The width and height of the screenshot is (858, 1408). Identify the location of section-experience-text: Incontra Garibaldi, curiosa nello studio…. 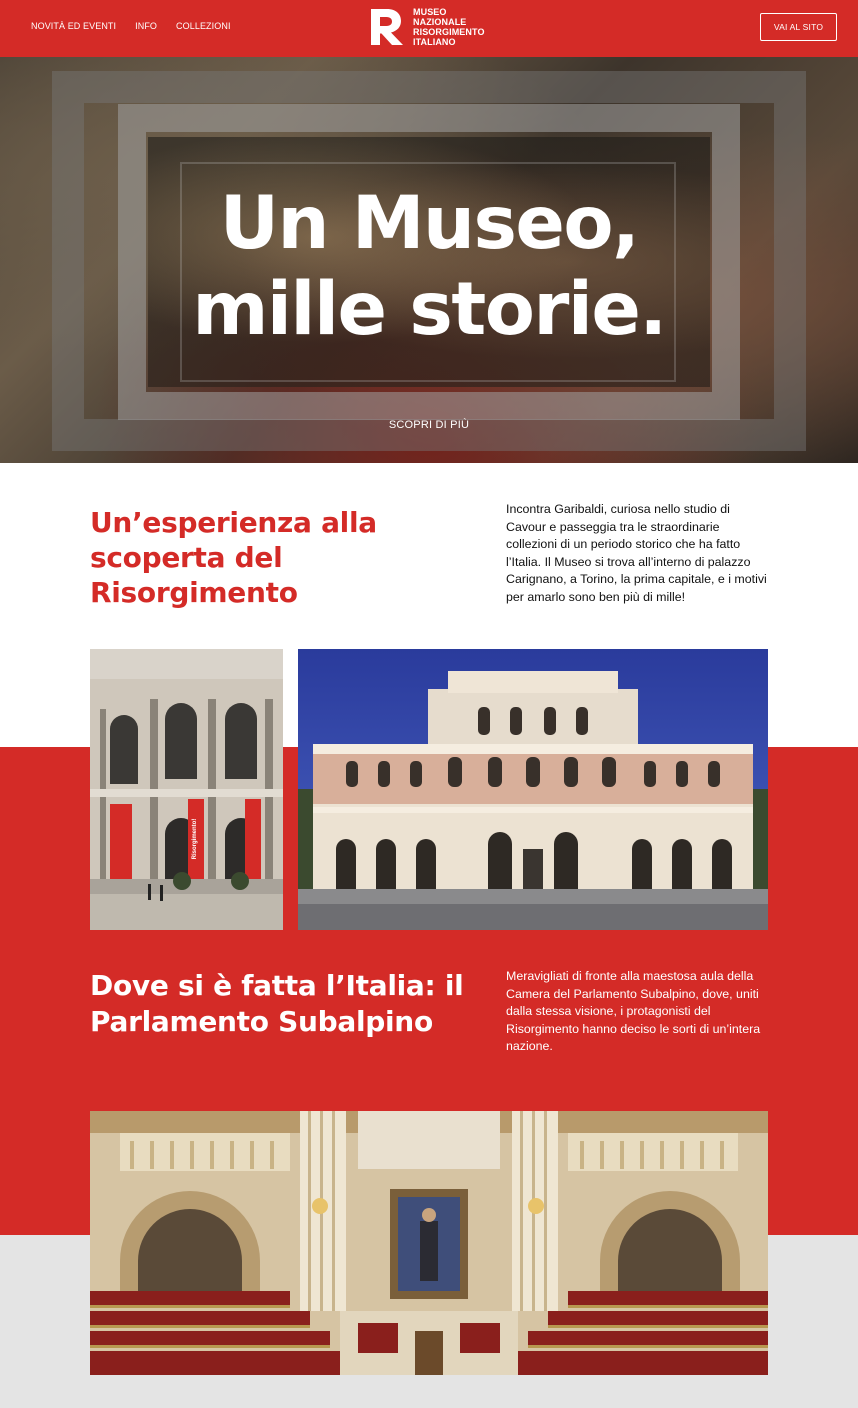
(636, 553).